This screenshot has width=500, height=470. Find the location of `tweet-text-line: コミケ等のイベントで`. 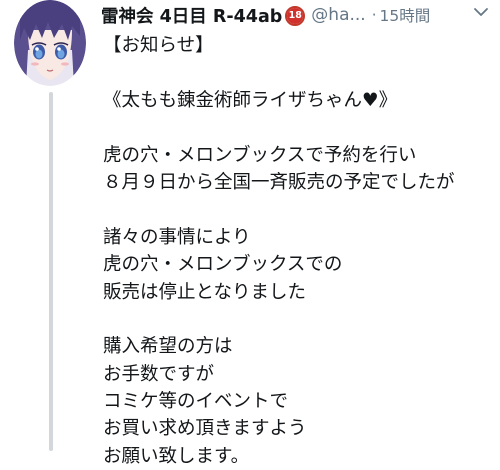

tweet-text-line: コミケ等のイベントで is located at coordinates (196, 402).